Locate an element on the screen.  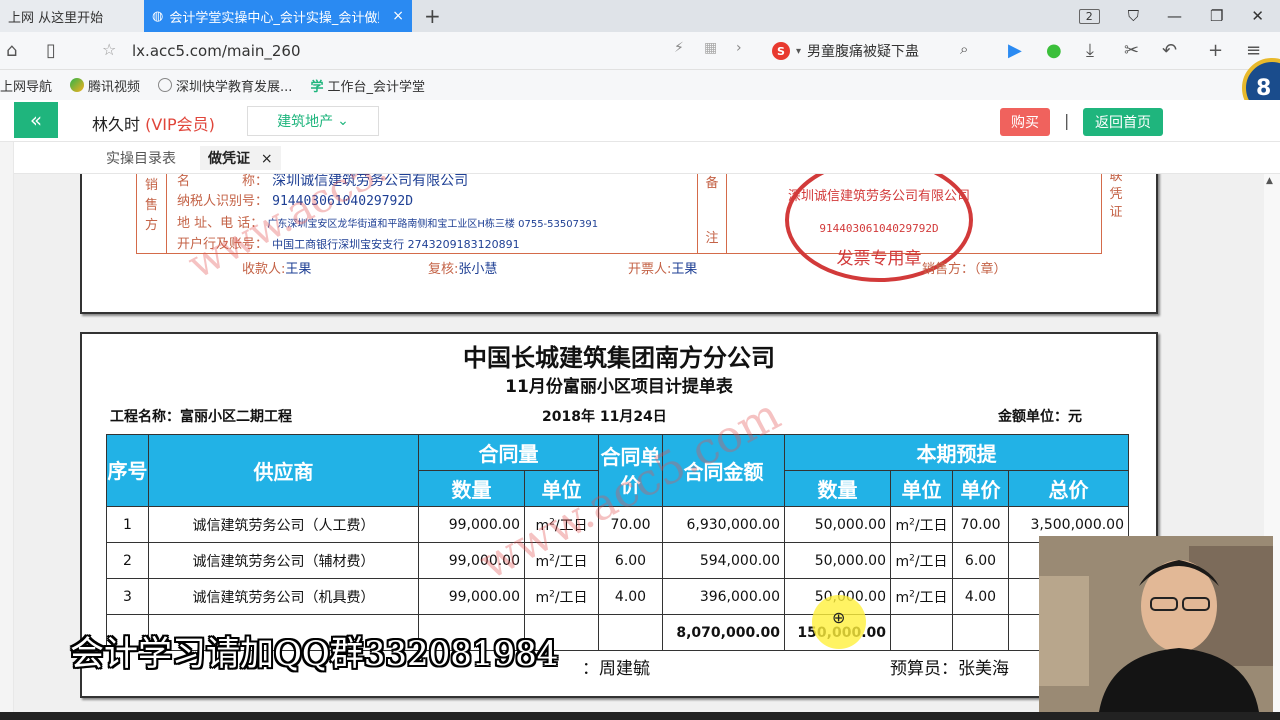
tab-label: 会计学堂实操中心_会计实操_会计做账 is located at coordinates (274, 18).